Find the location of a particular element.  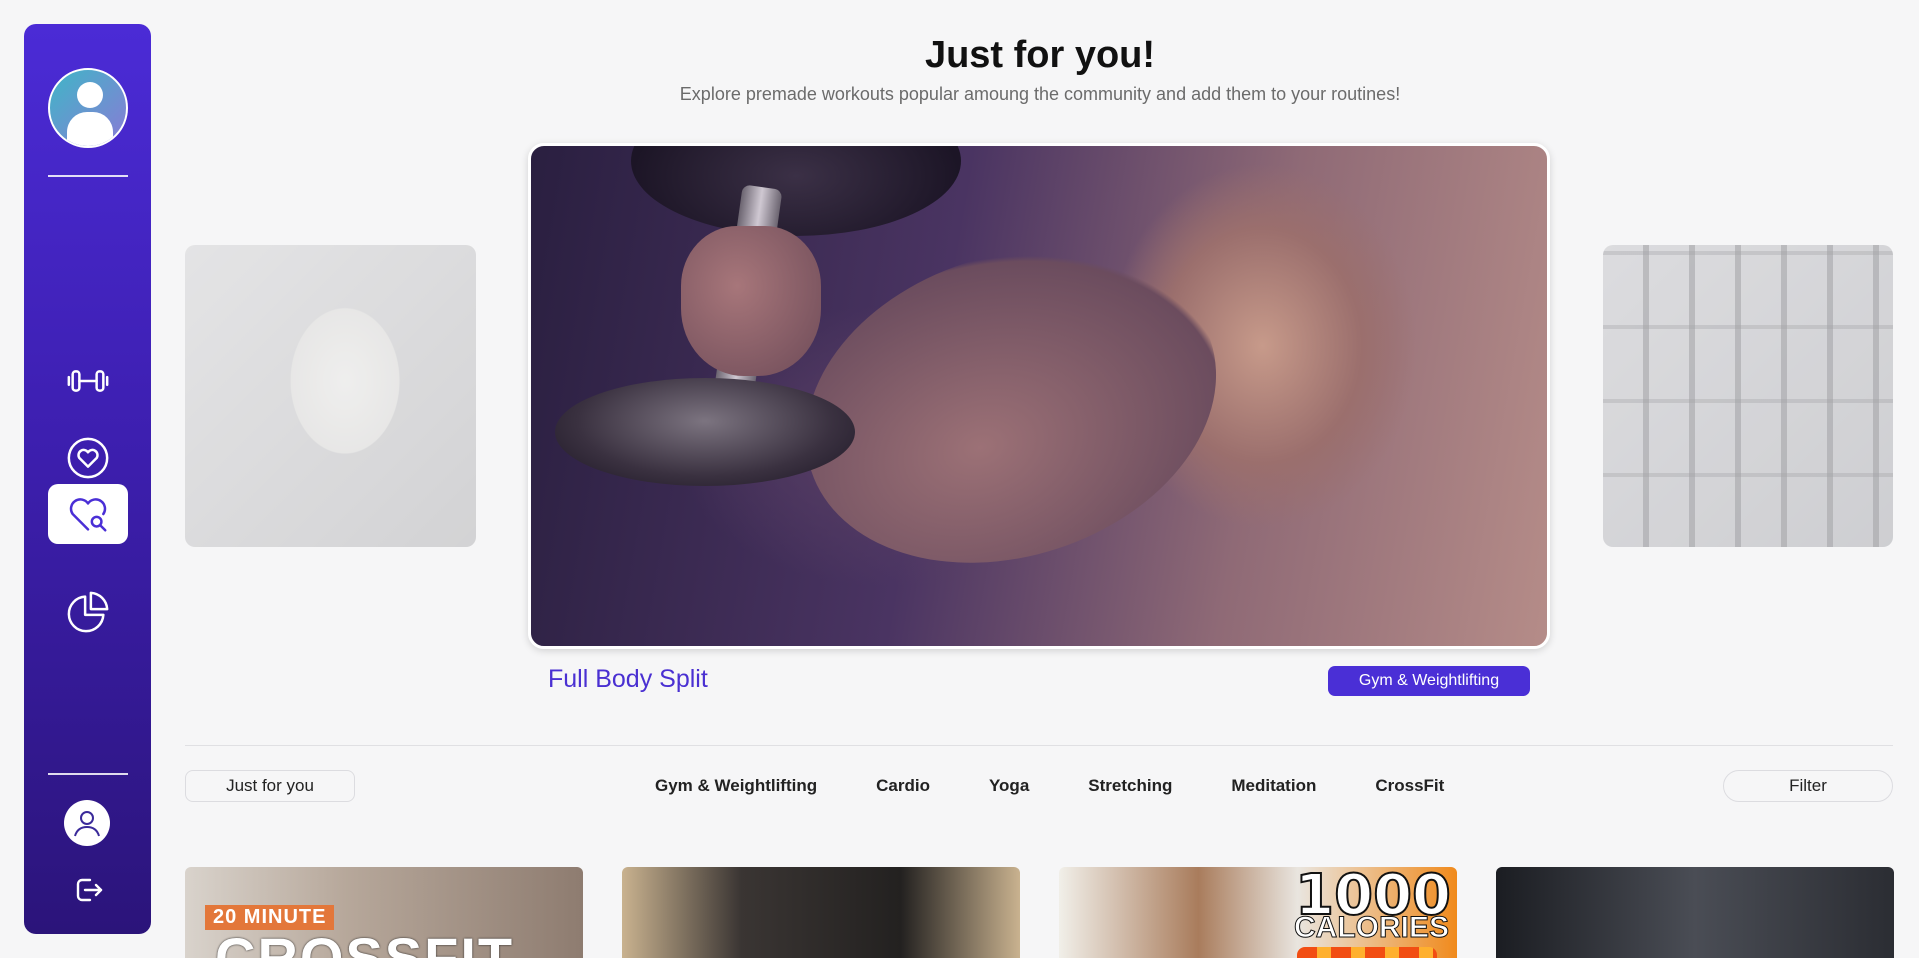

user-icon is located at coordinates (87, 824).